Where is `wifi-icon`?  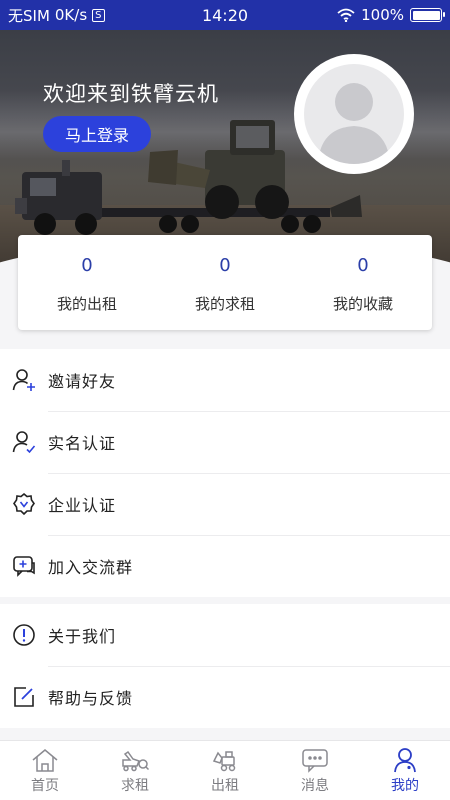 wifi-icon is located at coordinates (346, 15).